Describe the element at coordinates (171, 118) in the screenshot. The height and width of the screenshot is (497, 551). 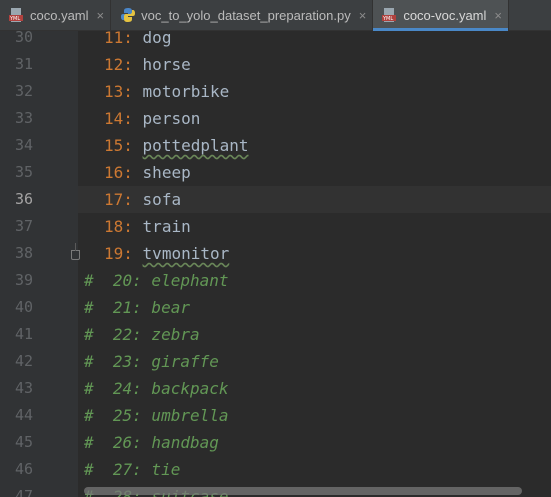
I see `class-name: person` at that location.